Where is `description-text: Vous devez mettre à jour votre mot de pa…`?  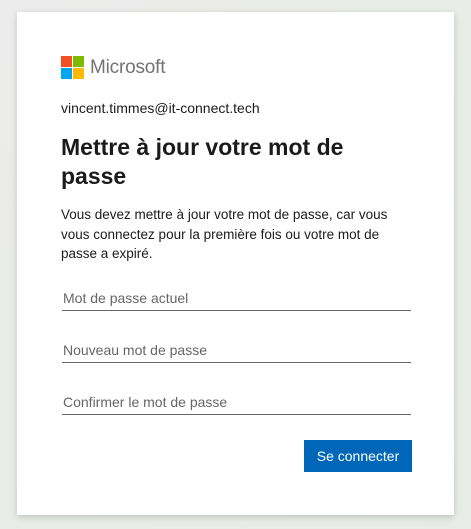 description-text: Vous devez mettre à jour votre mot de pa… is located at coordinates (224, 234).